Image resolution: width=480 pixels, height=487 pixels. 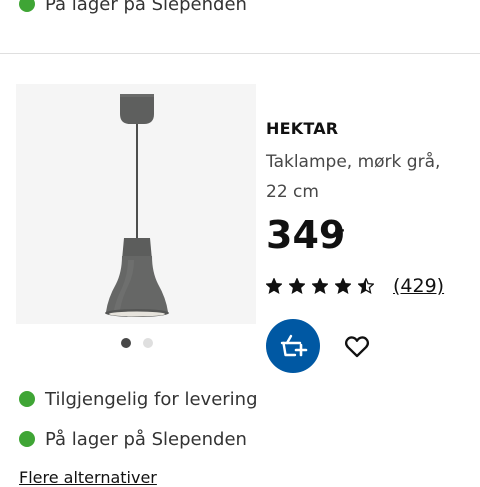 I want to click on basket-plus-icon, so click(x=294, y=345).